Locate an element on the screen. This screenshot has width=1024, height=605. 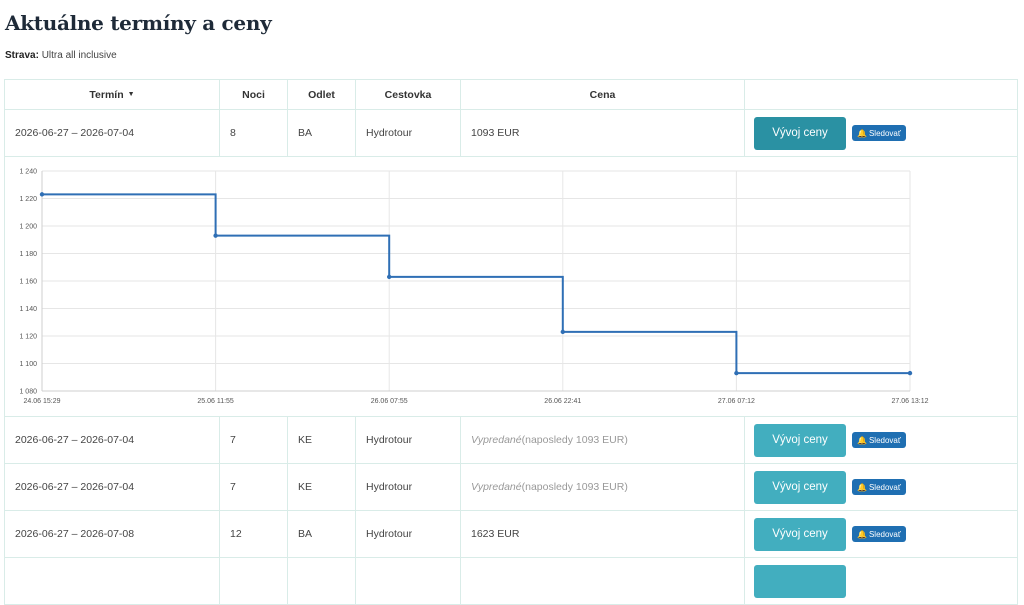
y-tick-label: 1 220 is located at coordinates (28, 199).